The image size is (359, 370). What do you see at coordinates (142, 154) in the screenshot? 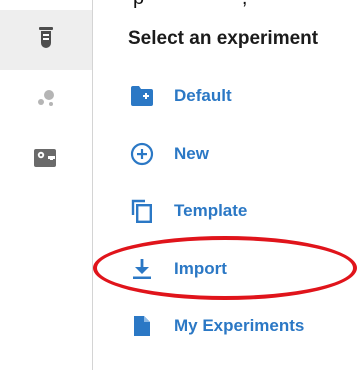
I see `plus-circle-icon` at bounding box center [142, 154].